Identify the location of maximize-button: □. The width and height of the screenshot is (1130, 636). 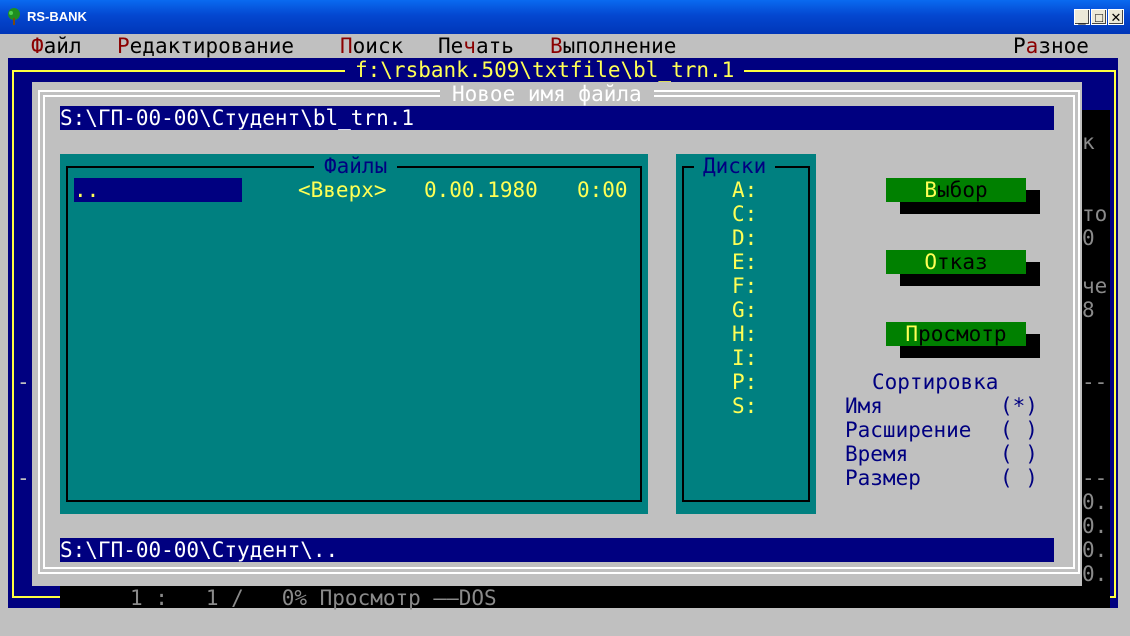
(1099, 17).